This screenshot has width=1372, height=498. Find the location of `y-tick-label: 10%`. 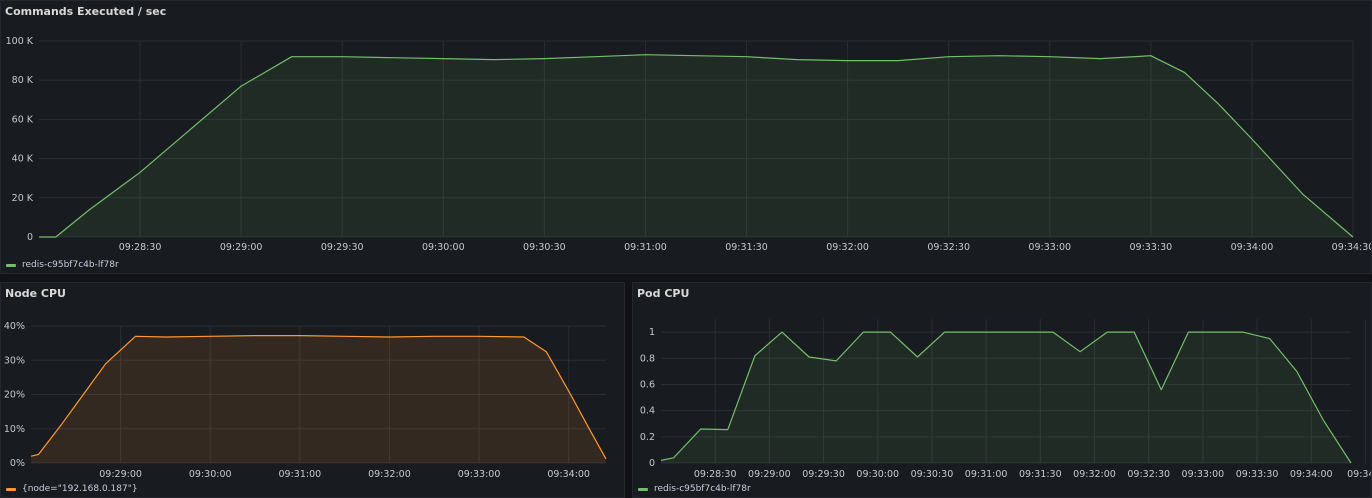

y-tick-label: 10% is located at coordinates (14, 429).